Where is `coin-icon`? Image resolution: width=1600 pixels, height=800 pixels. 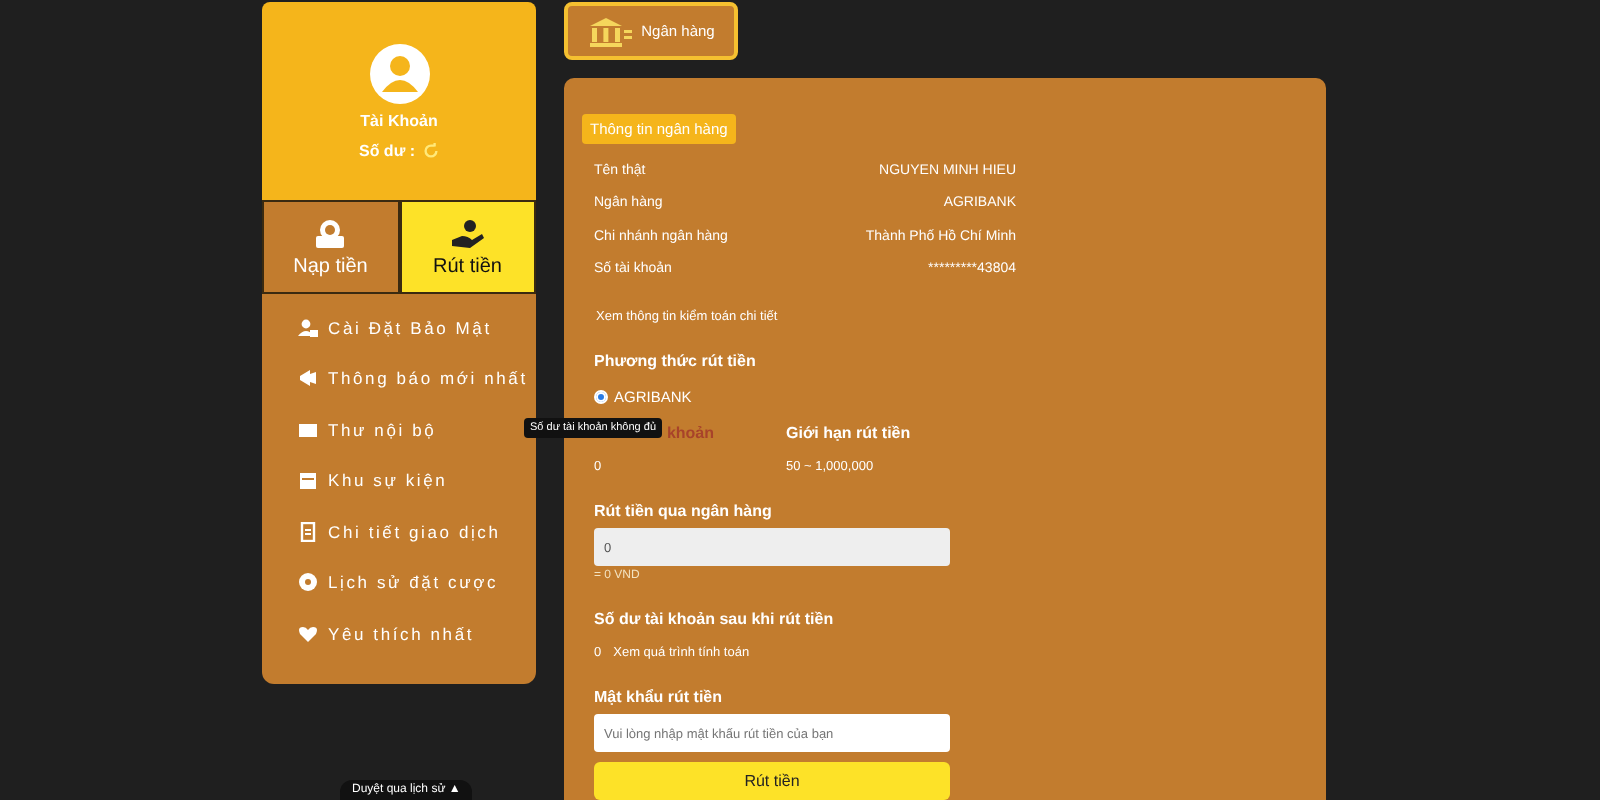 coin-icon is located at coordinates (308, 582).